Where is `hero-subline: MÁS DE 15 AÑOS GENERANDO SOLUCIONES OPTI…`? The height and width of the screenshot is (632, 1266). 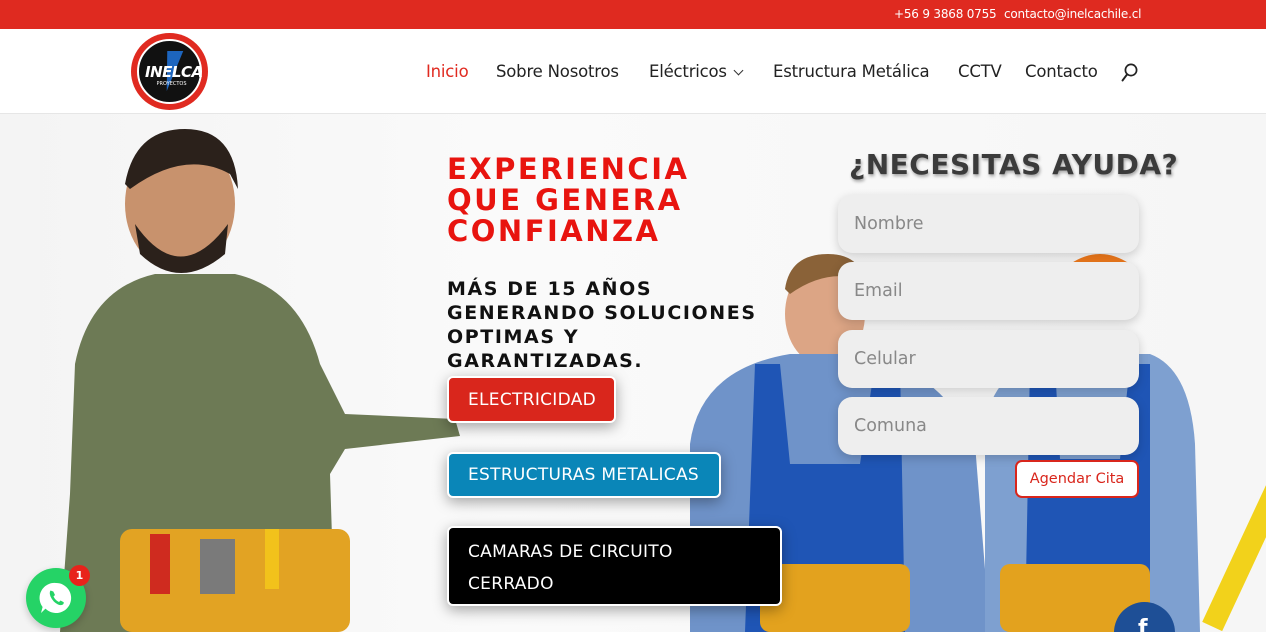 hero-subline: MÁS DE 15 AÑOS GENERANDO SOLUCIONES OPTI… is located at coordinates (602, 325).